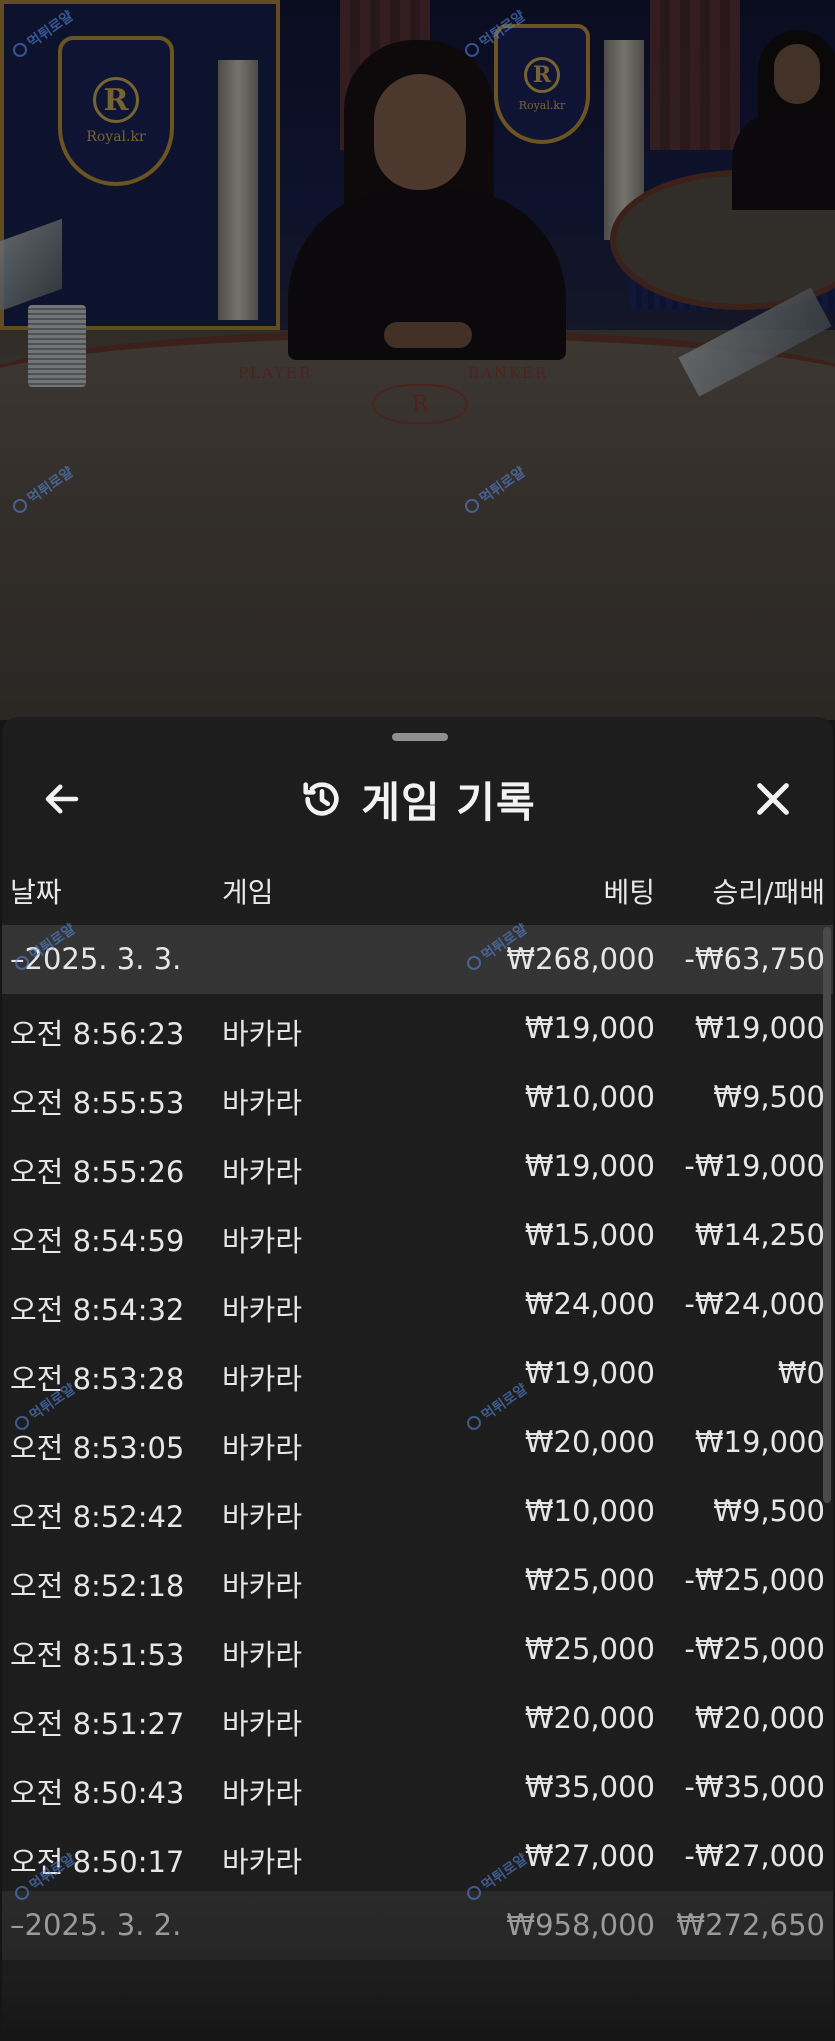 The width and height of the screenshot is (835, 2041). I want to click on row-result: ₩0, so click(801, 1373).